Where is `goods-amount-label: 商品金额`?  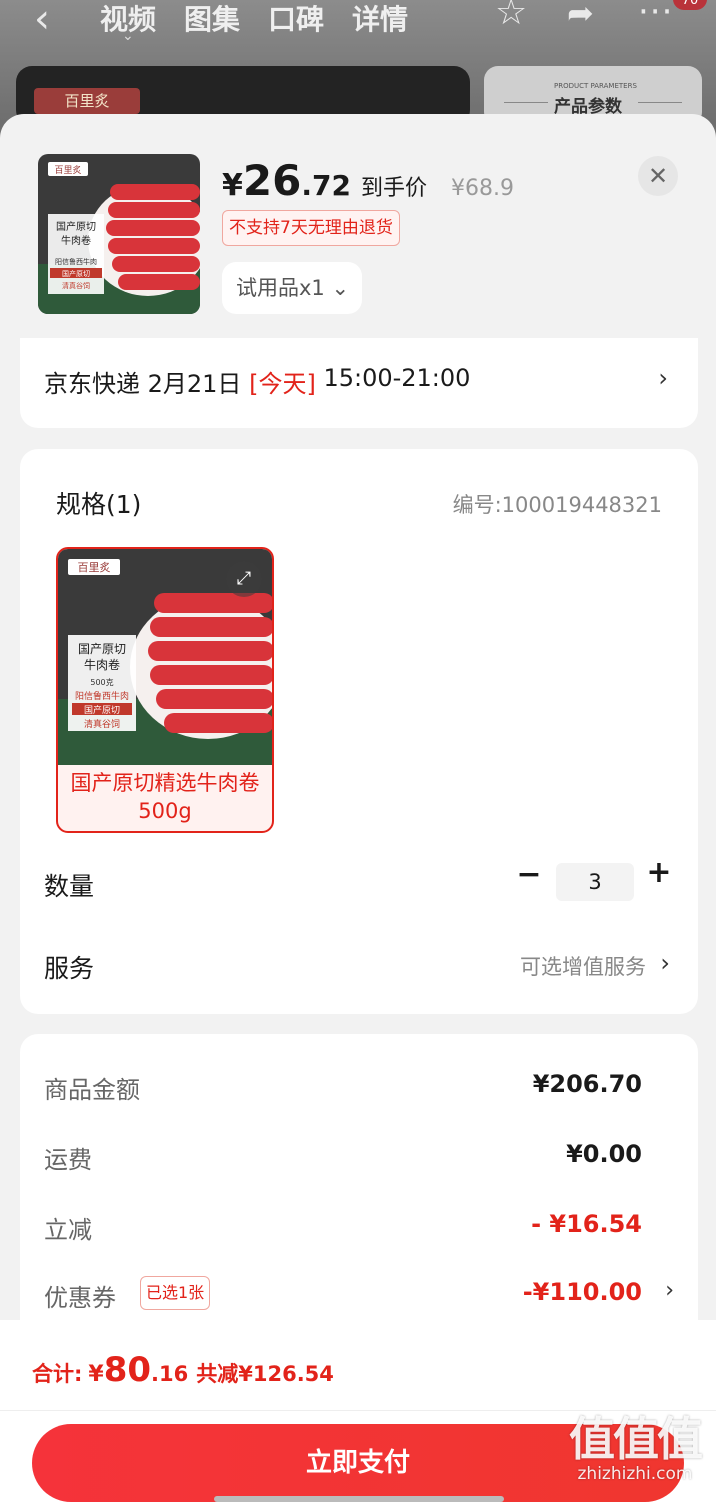 goods-amount-label: 商品金额 is located at coordinates (92, 1090).